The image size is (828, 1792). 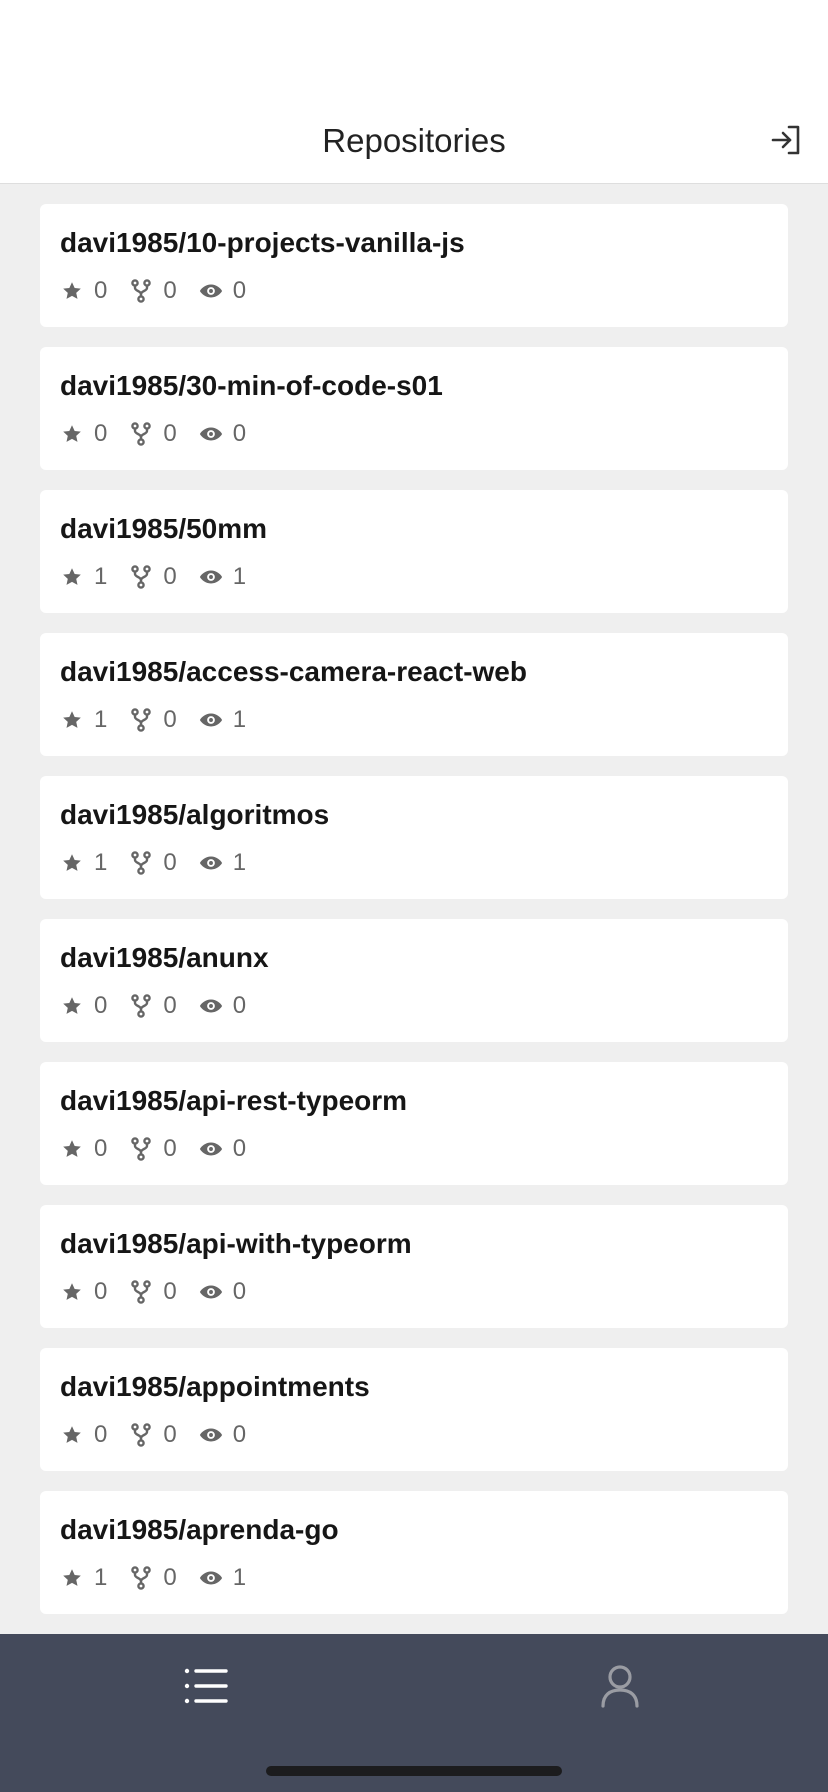 What do you see at coordinates (195, 814) in the screenshot?
I see `repository-name: davi1985/algoritmos` at bounding box center [195, 814].